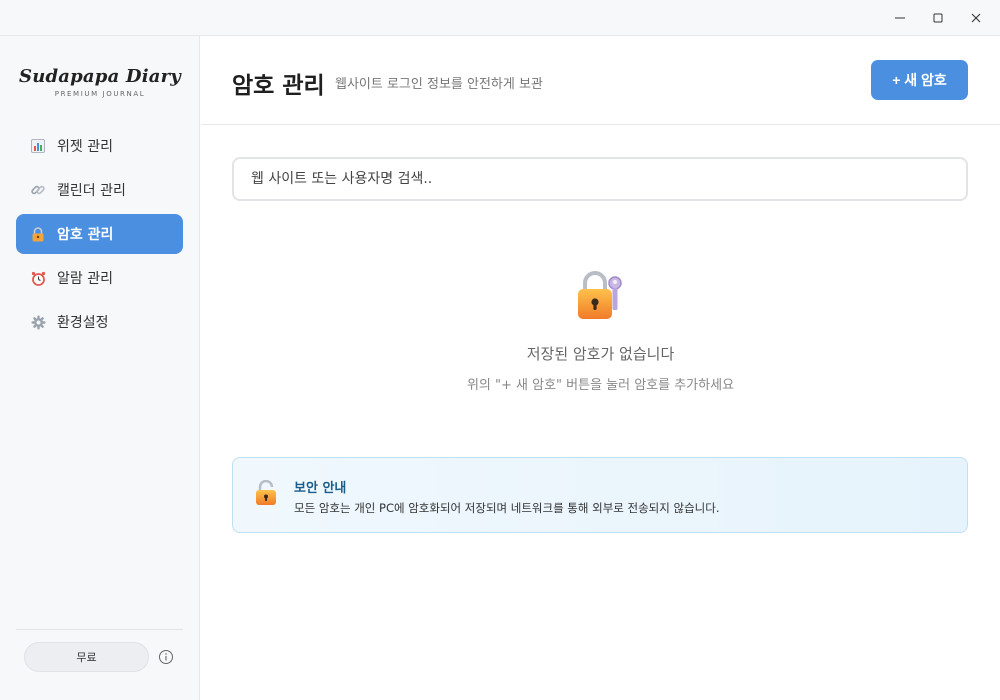 This screenshot has height=700, width=1000. What do you see at coordinates (278, 86) in the screenshot?
I see `page-title: 암호 관리` at bounding box center [278, 86].